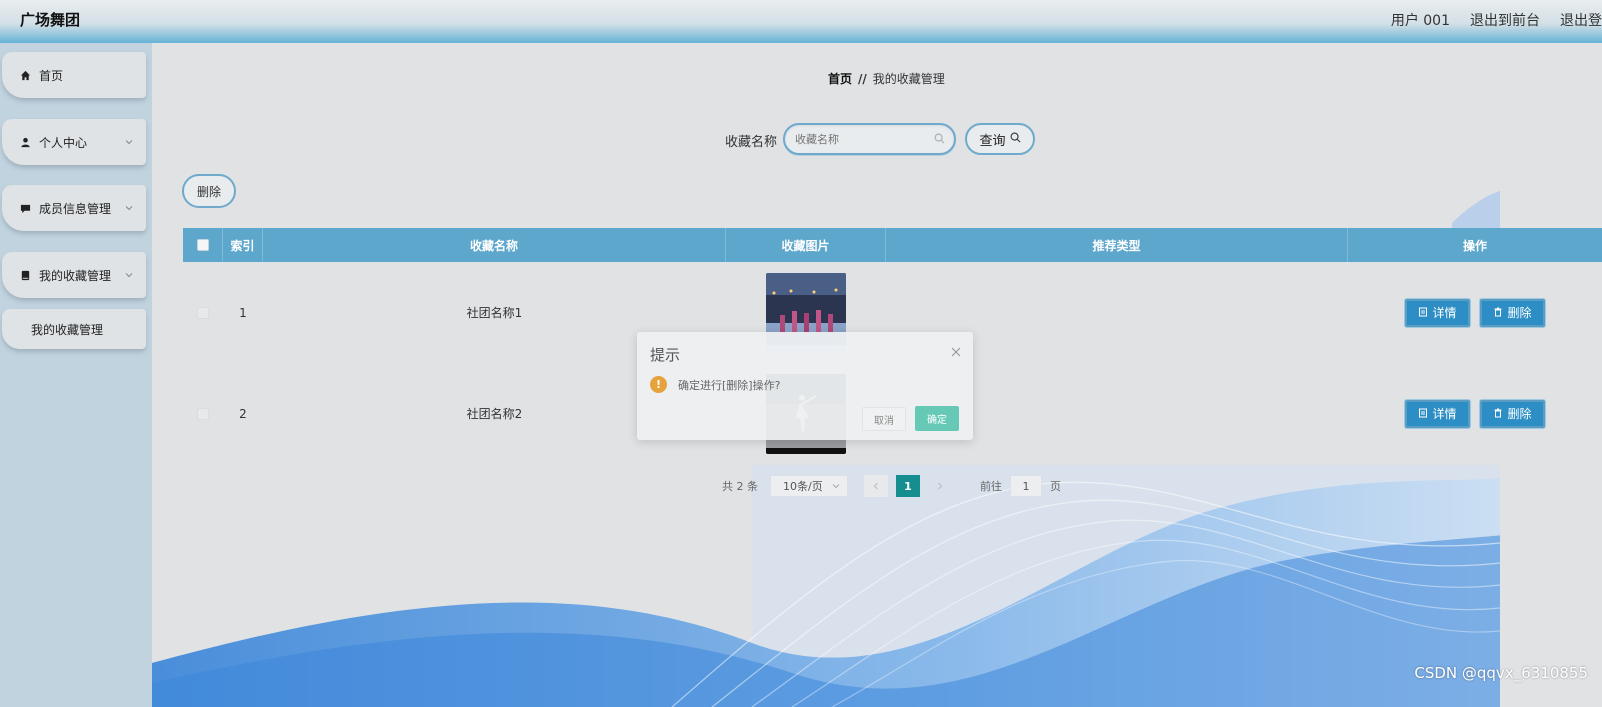  I want to click on message-icon, so click(25, 208).